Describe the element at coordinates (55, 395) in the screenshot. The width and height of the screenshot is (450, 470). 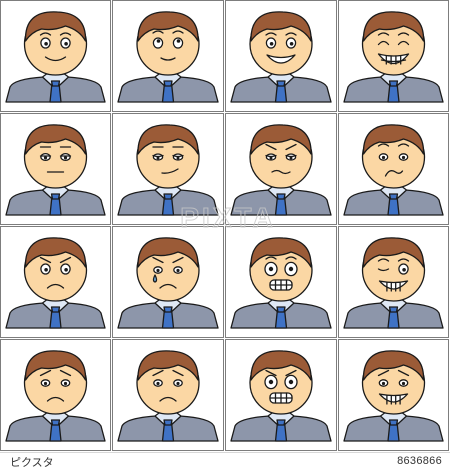
I see `avatar-displeased` at that location.